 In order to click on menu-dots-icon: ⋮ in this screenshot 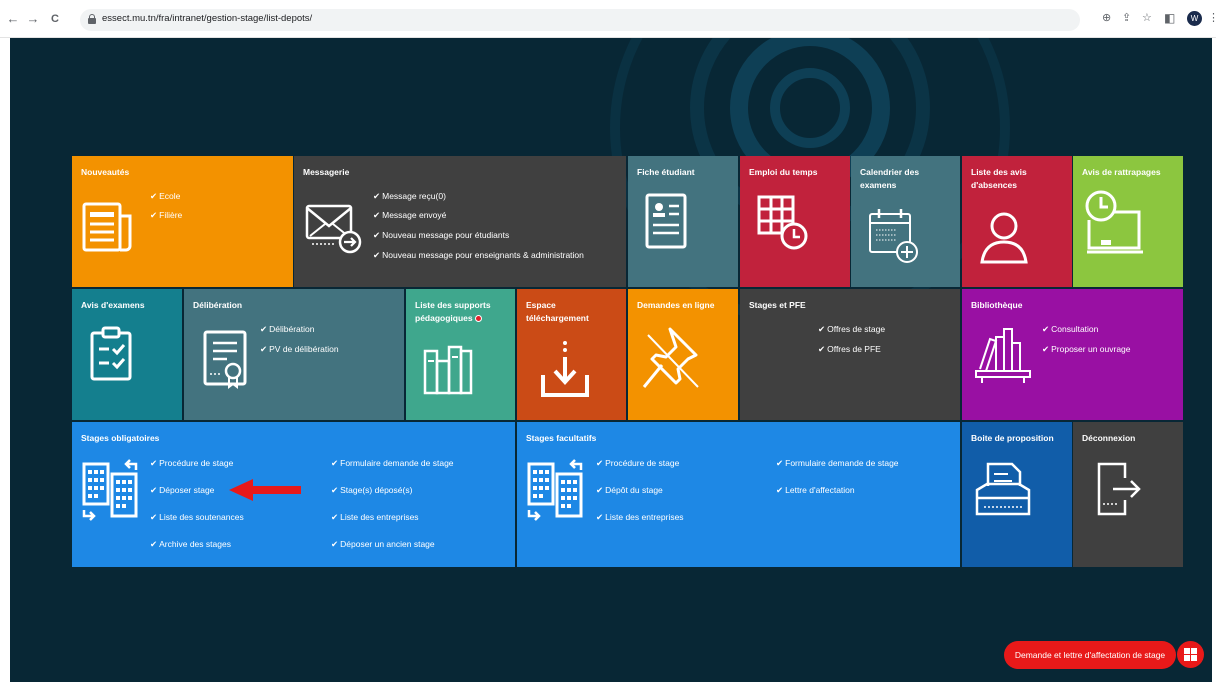, I will do `click(1212, 18)`.